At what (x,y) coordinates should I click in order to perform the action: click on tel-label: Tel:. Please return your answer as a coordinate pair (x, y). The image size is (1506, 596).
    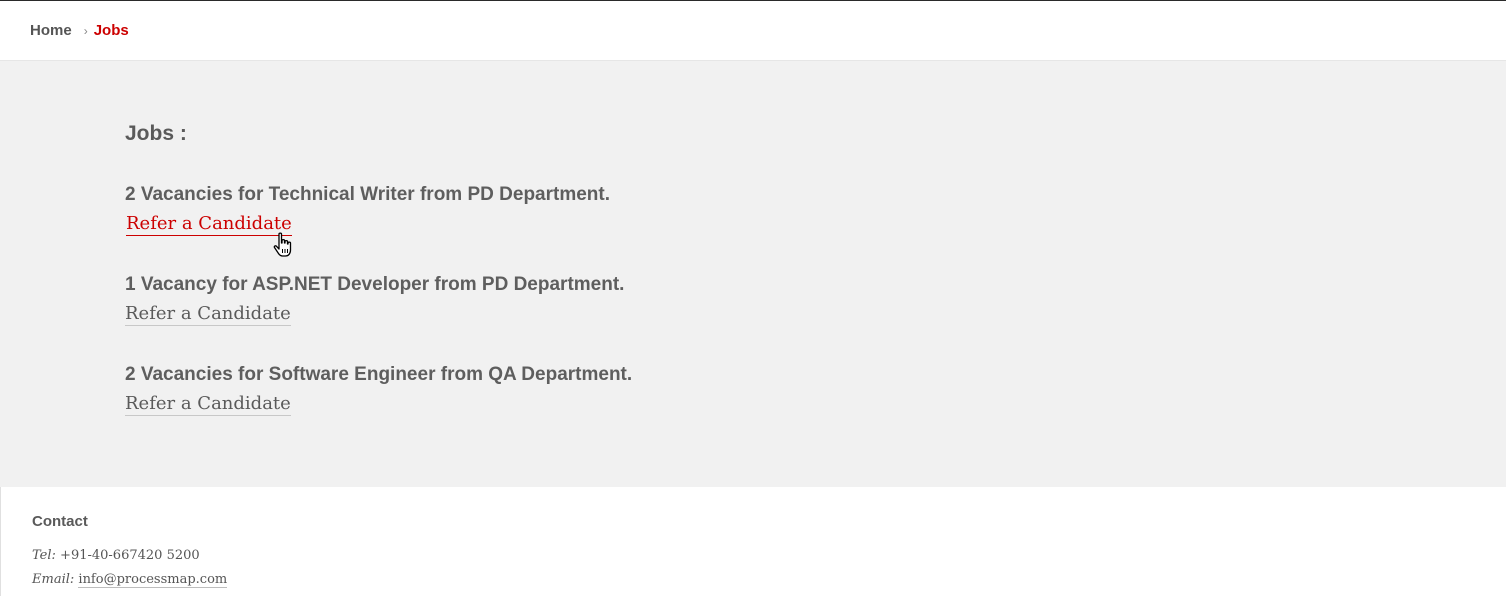
    Looking at the image, I should click on (44, 555).